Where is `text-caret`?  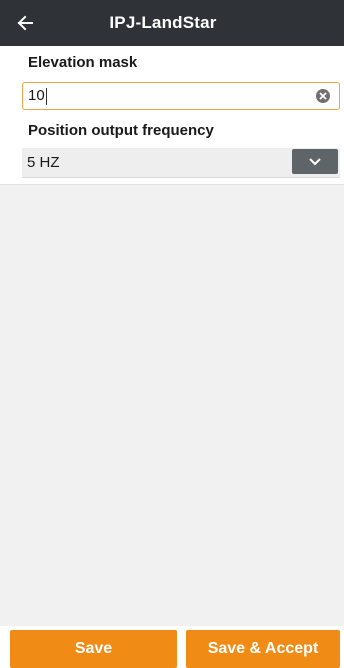
text-caret is located at coordinates (46, 96).